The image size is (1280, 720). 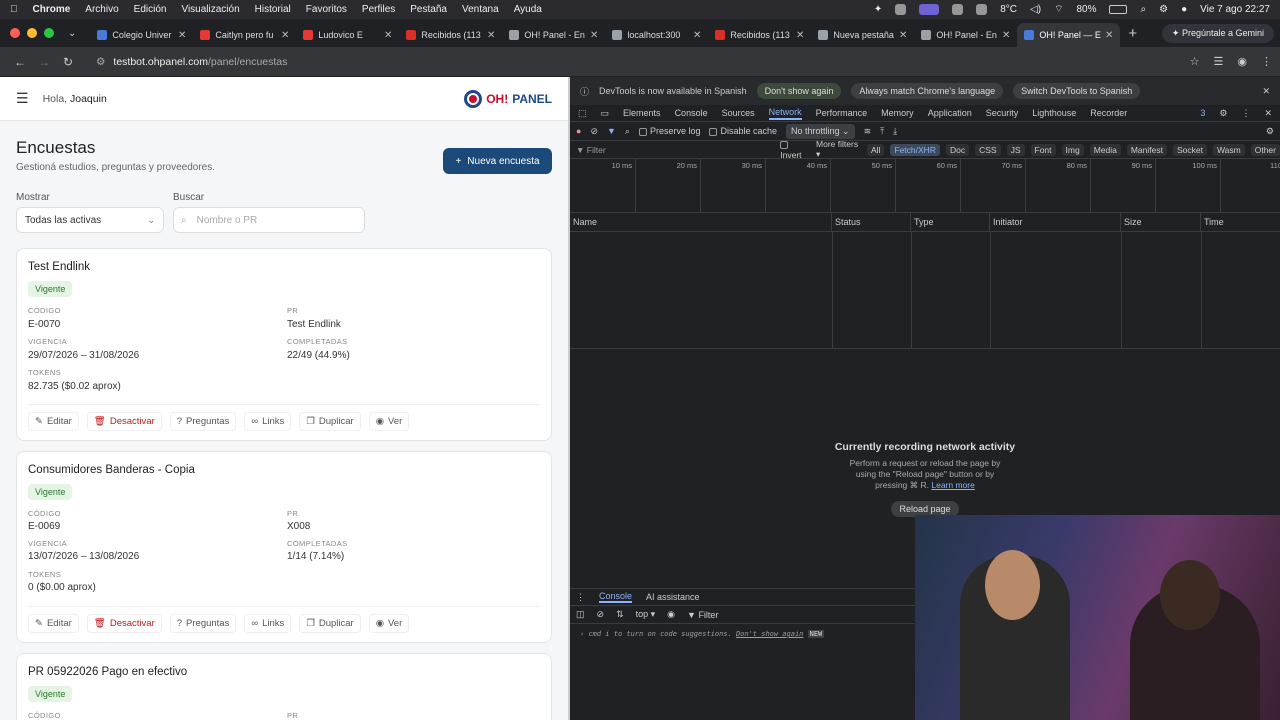 What do you see at coordinates (927, 91) in the screenshot?
I see `match-language-button: Always match Chrome's language` at bounding box center [927, 91].